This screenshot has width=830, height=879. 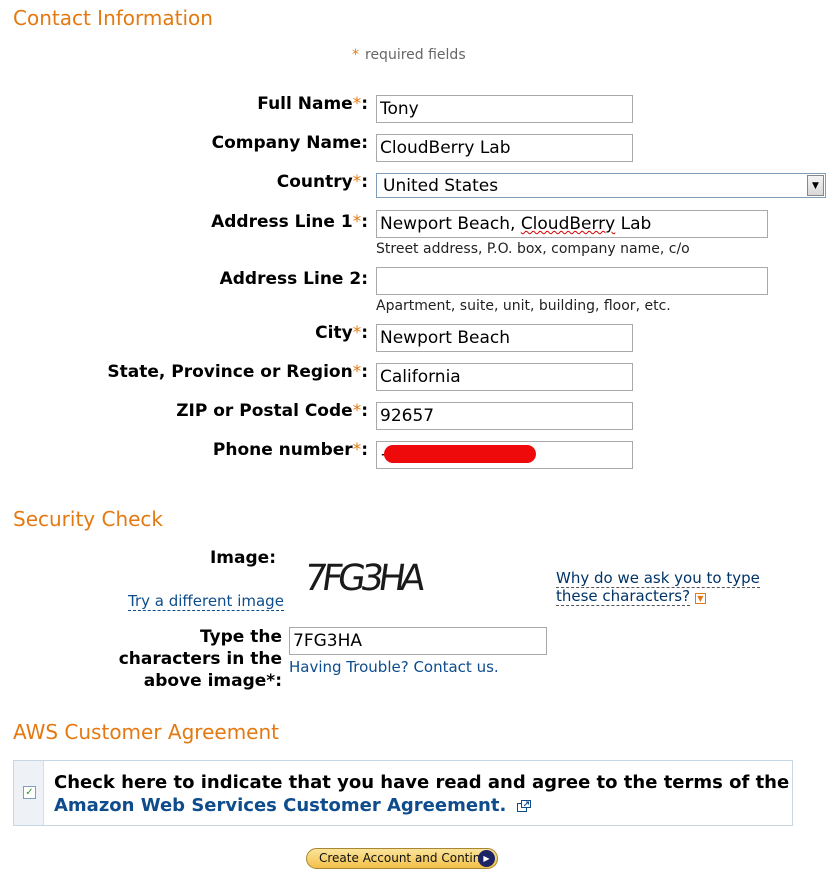 I want to click on zip-input, so click(x=504, y=416).